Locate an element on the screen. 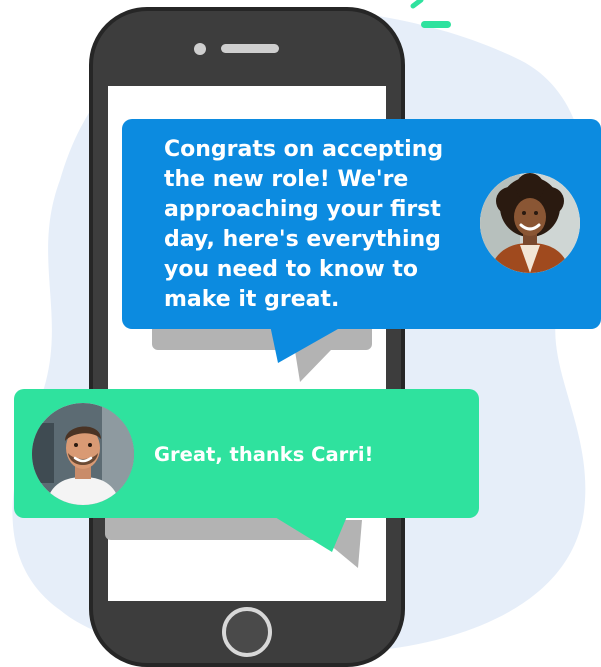  incoming-bubble-tail is located at coordinates (307, 344).